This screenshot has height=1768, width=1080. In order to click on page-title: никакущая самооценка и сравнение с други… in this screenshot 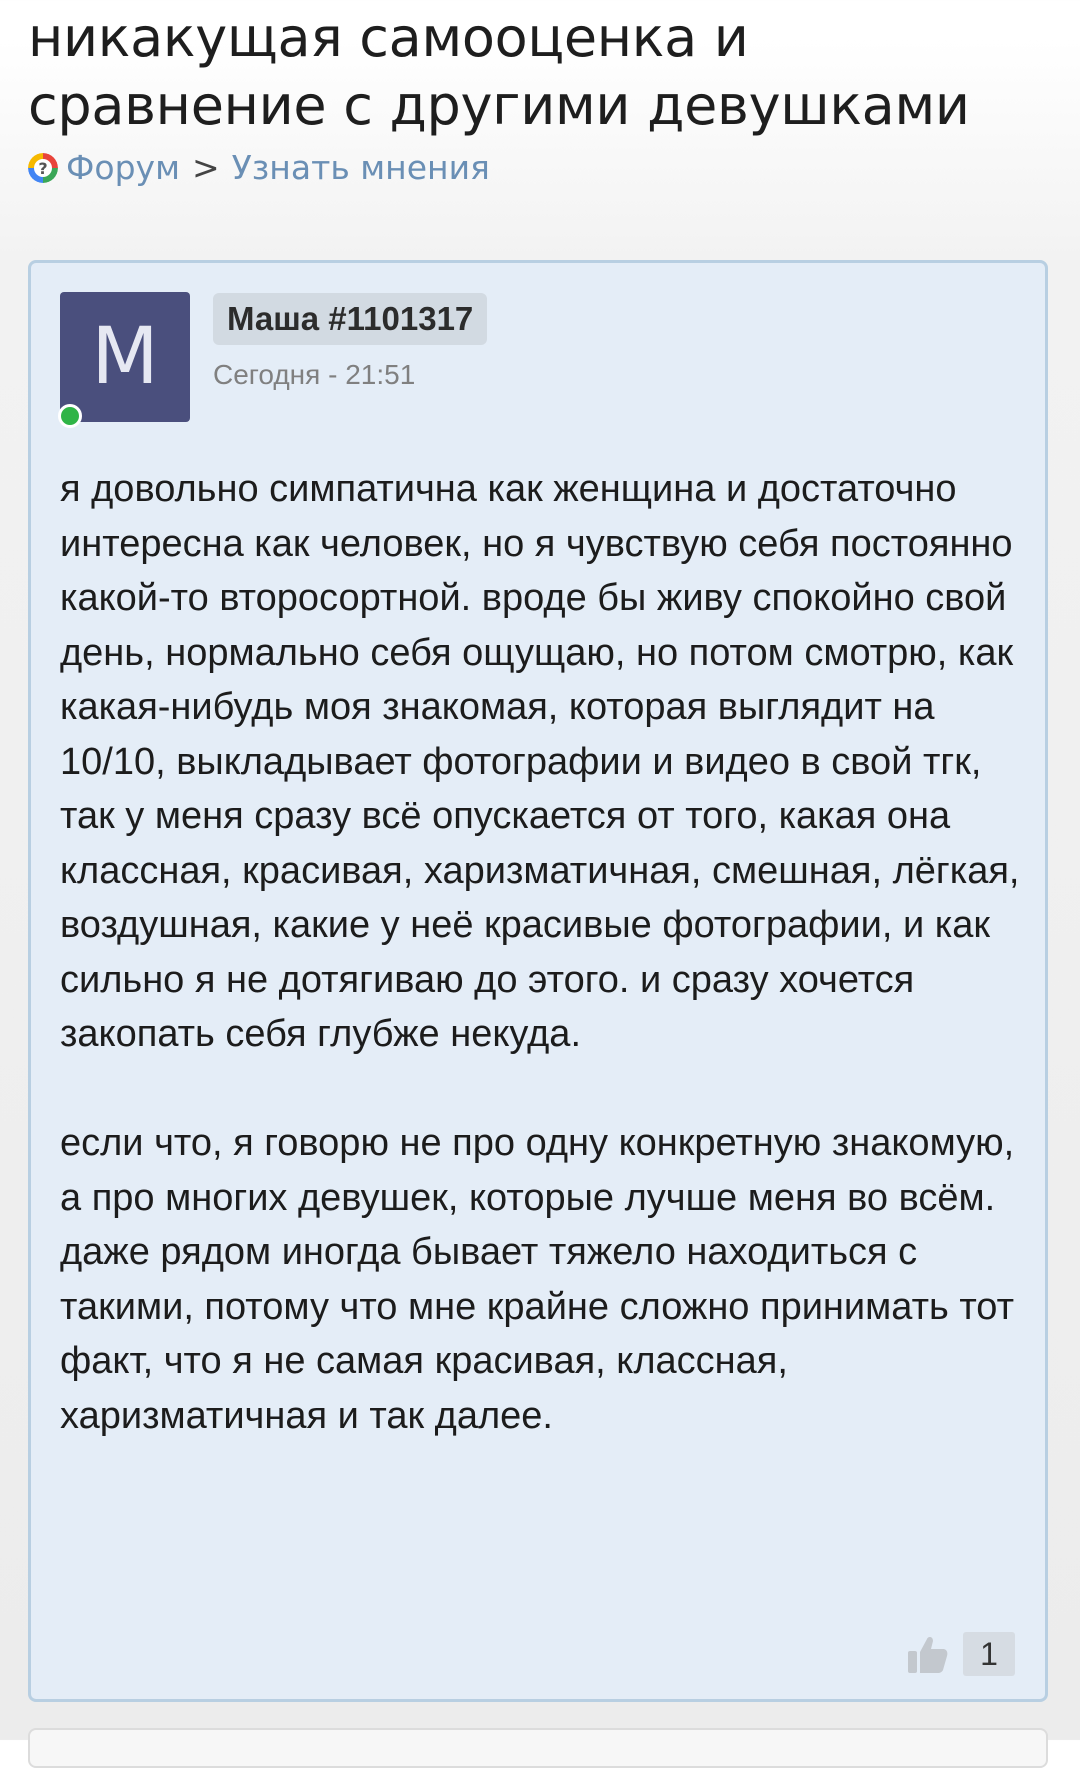, I will do `click(499, 71)`.